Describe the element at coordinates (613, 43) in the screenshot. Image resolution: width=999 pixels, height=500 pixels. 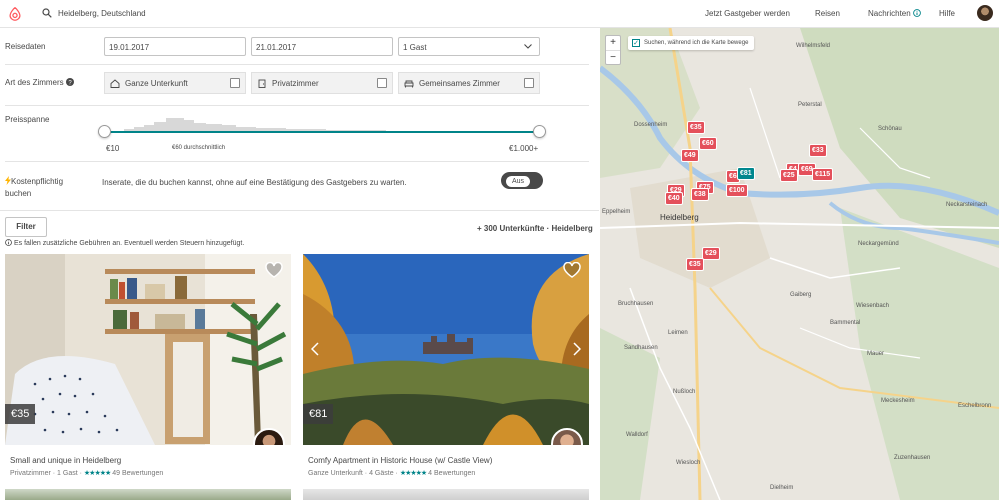
I see `zoom-in-button: +` at that location.